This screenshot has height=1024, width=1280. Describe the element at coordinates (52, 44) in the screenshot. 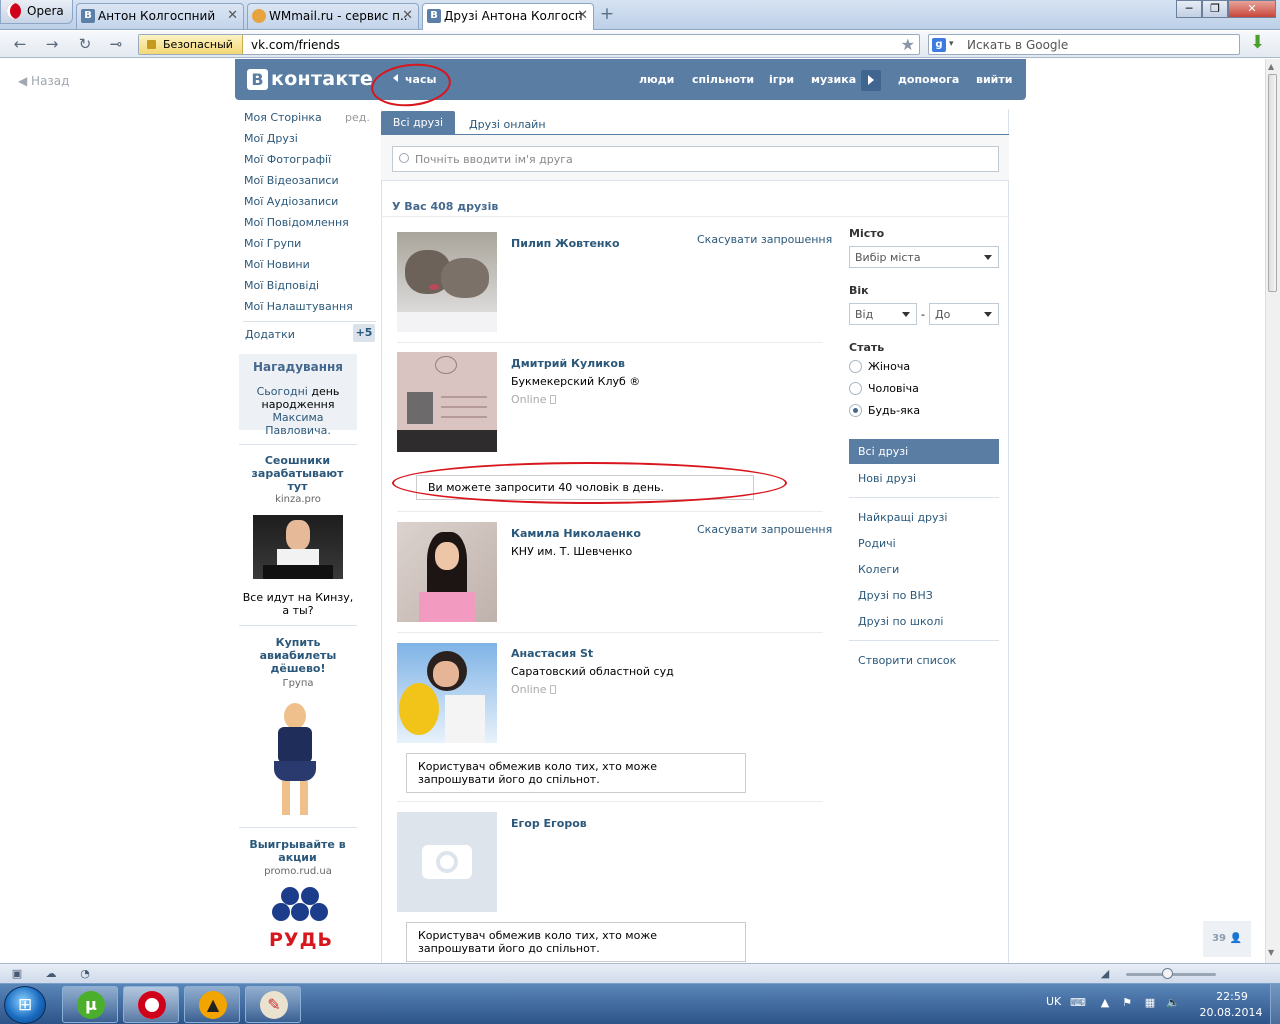

I see `forward-arrow-icon: →` at that location.